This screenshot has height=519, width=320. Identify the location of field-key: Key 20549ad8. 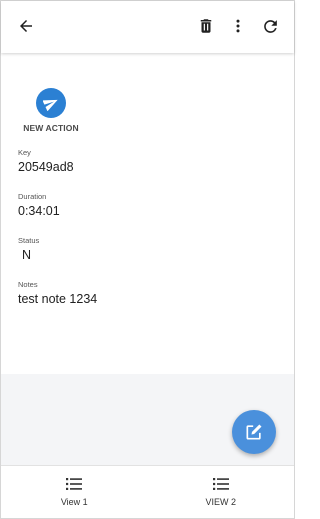
(46, 161).